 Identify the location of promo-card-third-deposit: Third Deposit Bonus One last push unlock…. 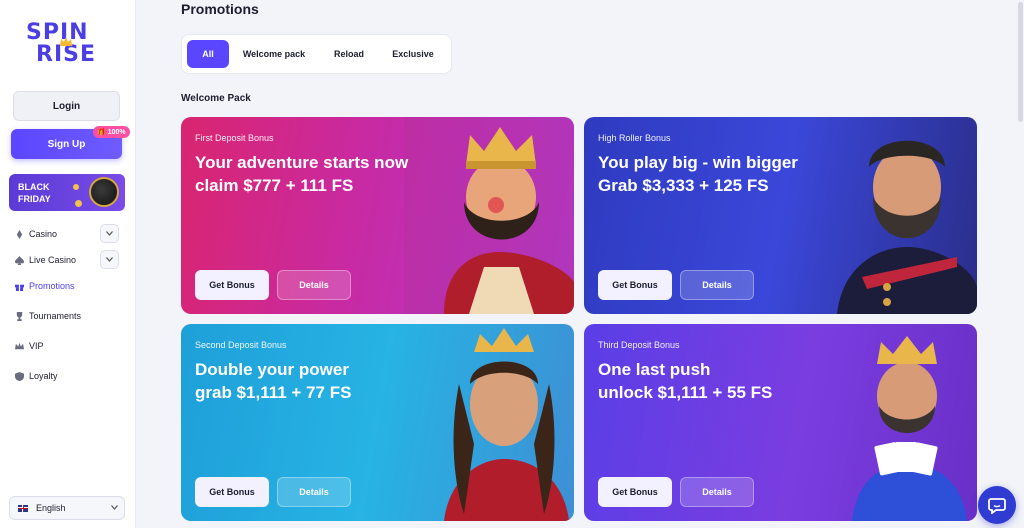
(780, 422).